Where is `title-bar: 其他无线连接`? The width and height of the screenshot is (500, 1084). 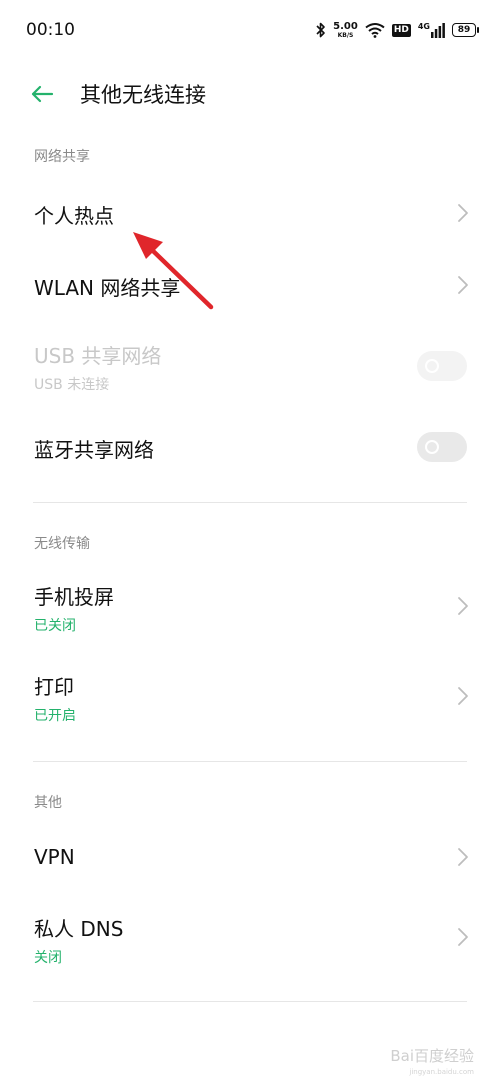
title-bar: 其他无线连接 is located at coordinates (250, 94).